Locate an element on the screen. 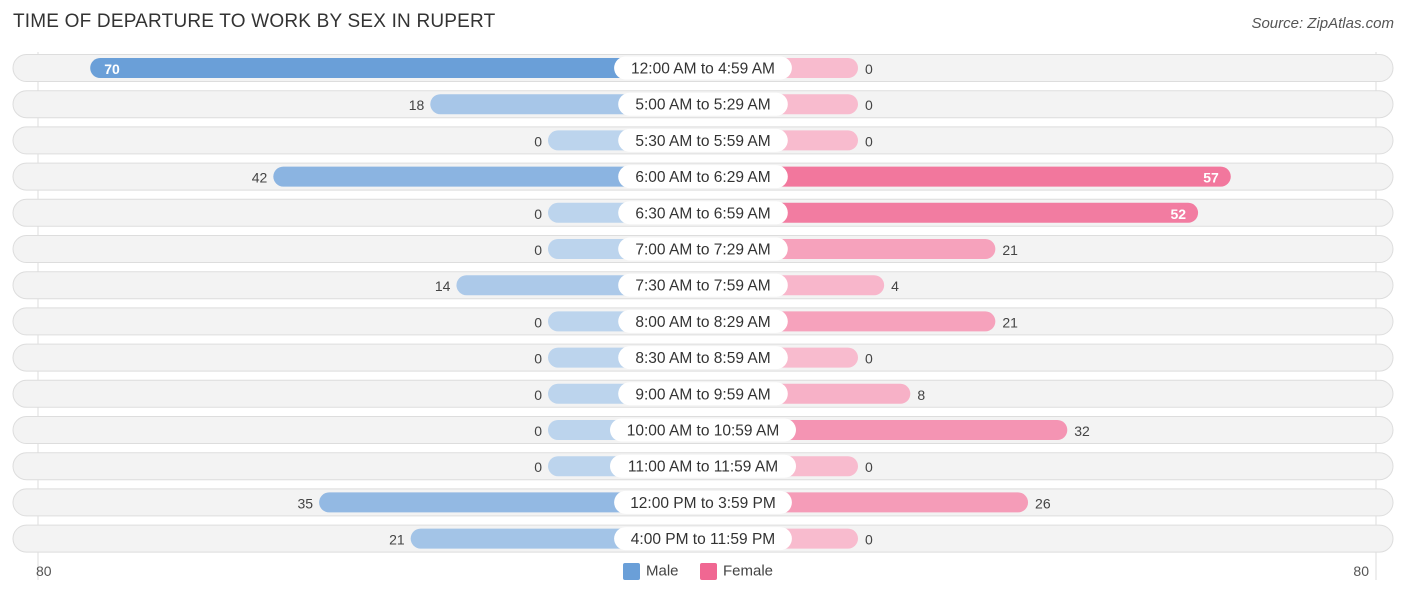 Image resolution: width=1406 pixels, height=595 pixels. category-label: 12:00 AM to 4:59 AM is located at coordinates (703, 69).